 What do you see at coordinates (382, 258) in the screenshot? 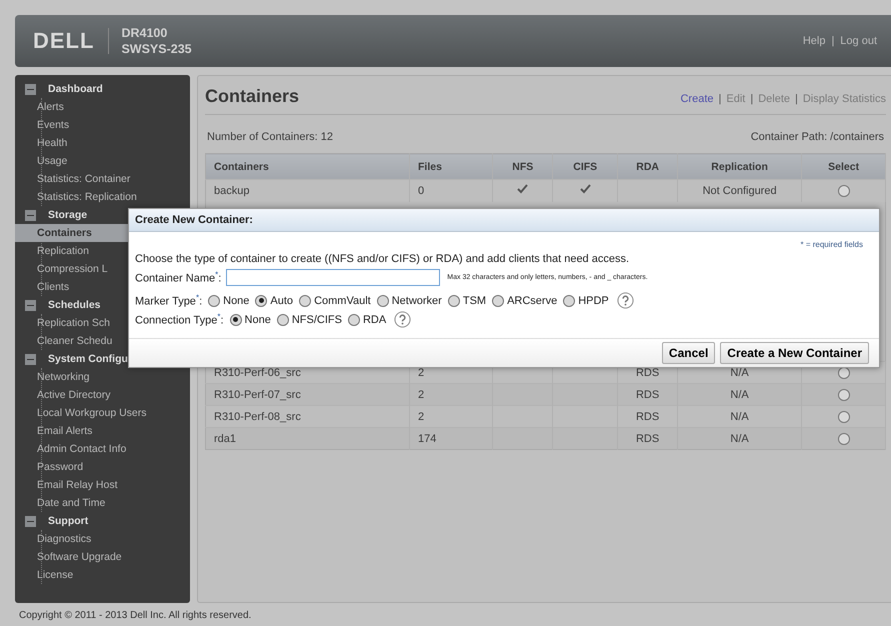
I see `dialog-description: Choose the type of container to create ((NFS and/or CIFS) or RDA) and add clients that need access.` at bounding box center [382, 258].